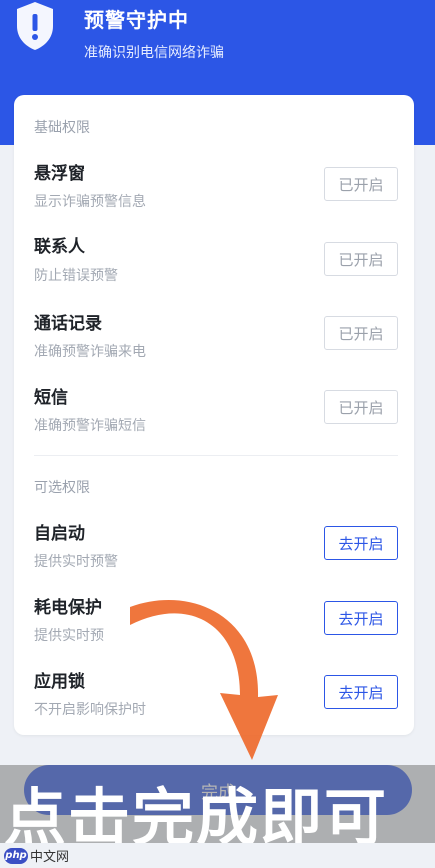  Describe the element at coordinates (51, 398) in the screenshot. I see `permission-title-sms: 短信` at that location.